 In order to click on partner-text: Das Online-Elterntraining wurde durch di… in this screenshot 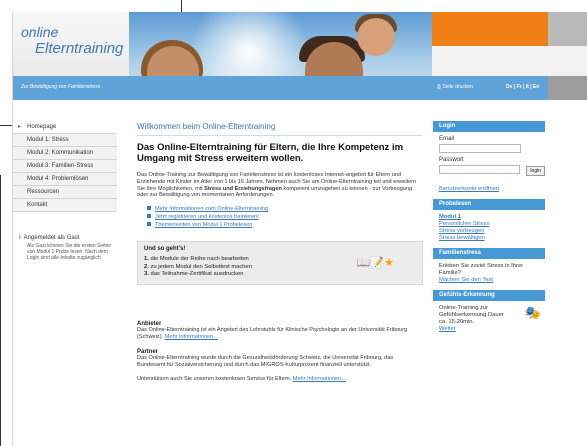, I will do `click(265, 361)`.